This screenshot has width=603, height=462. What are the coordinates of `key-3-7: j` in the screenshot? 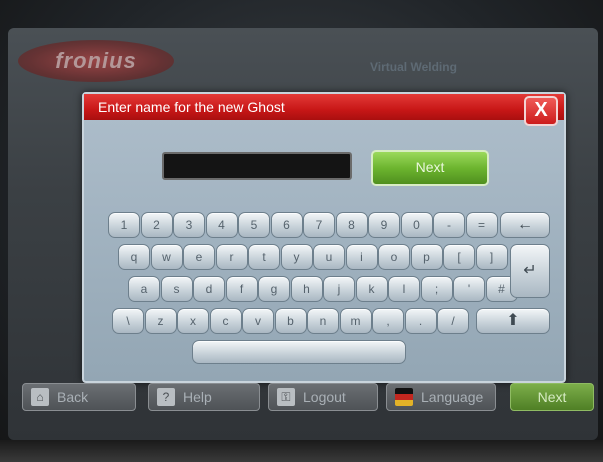 It's located at (339, 289).